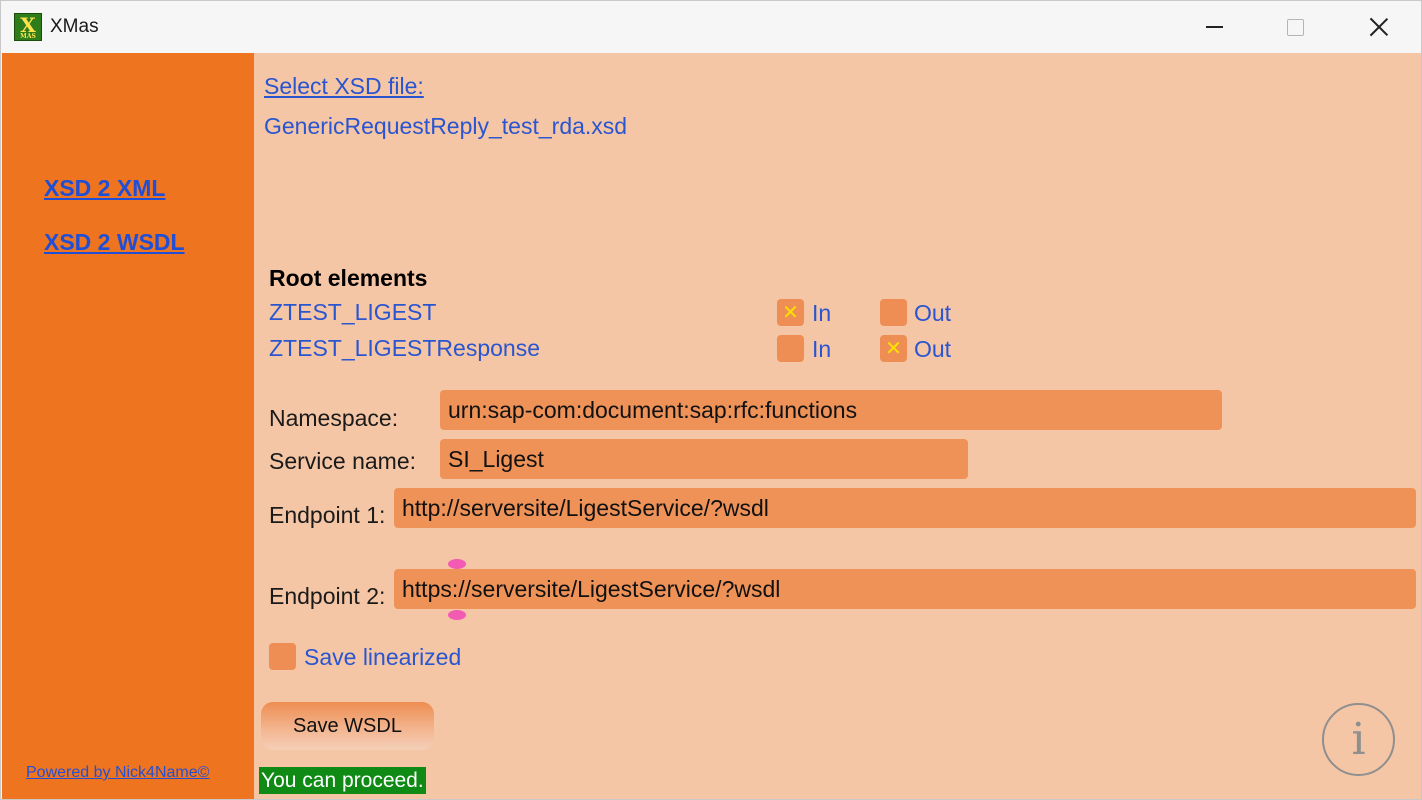 Image resolution: width=1422 pixels, height=800 pixels. What do you see at coordinates (446, 126) in the screenshot?
I see `selected-file-name: GenericRequestReply_test_rda.xsd` at bounding box center [446, 126].